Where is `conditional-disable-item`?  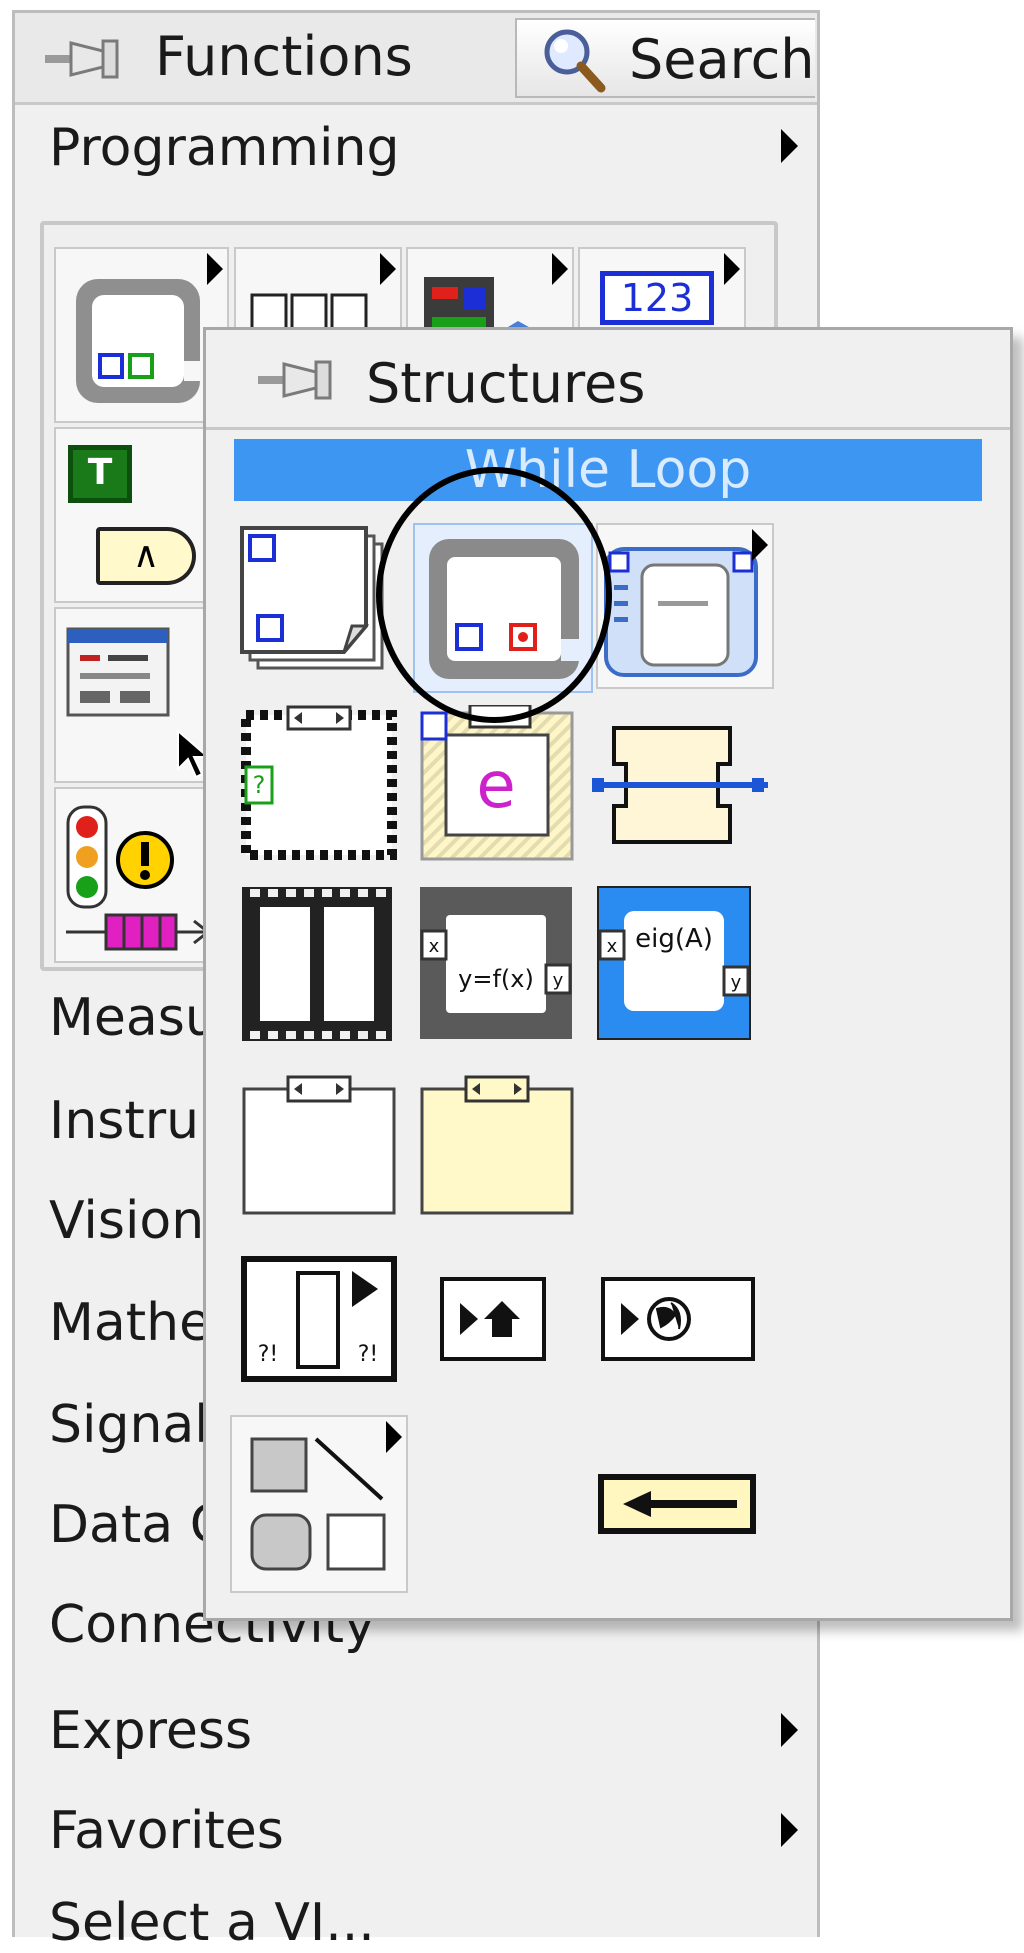 conditional-disable-item is located at coordinates (497, 1146).